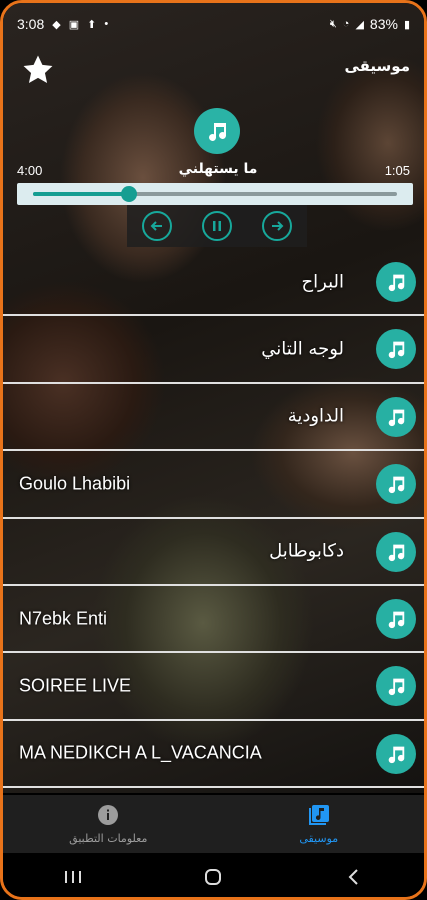  What do you see at coordinates (157, 226) in the screenshot?
I see `arrow-left-icon` at bounding box center [157, 226].